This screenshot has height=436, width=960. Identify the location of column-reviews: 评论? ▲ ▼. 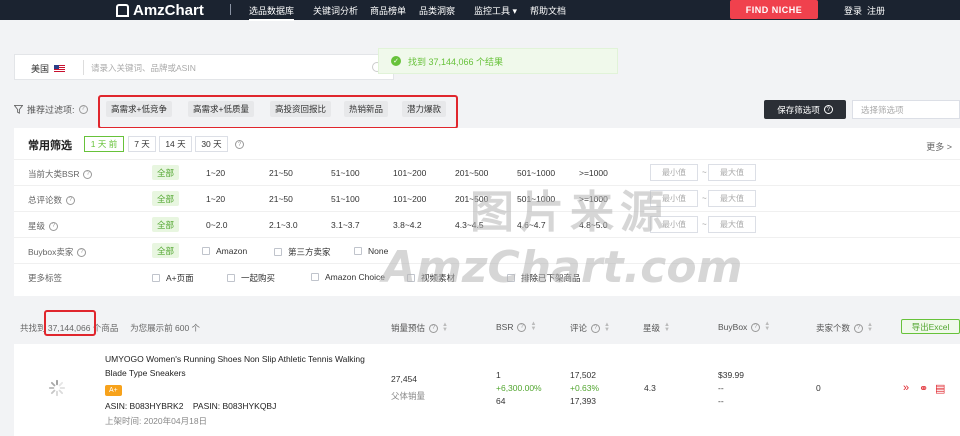
(590, 328).